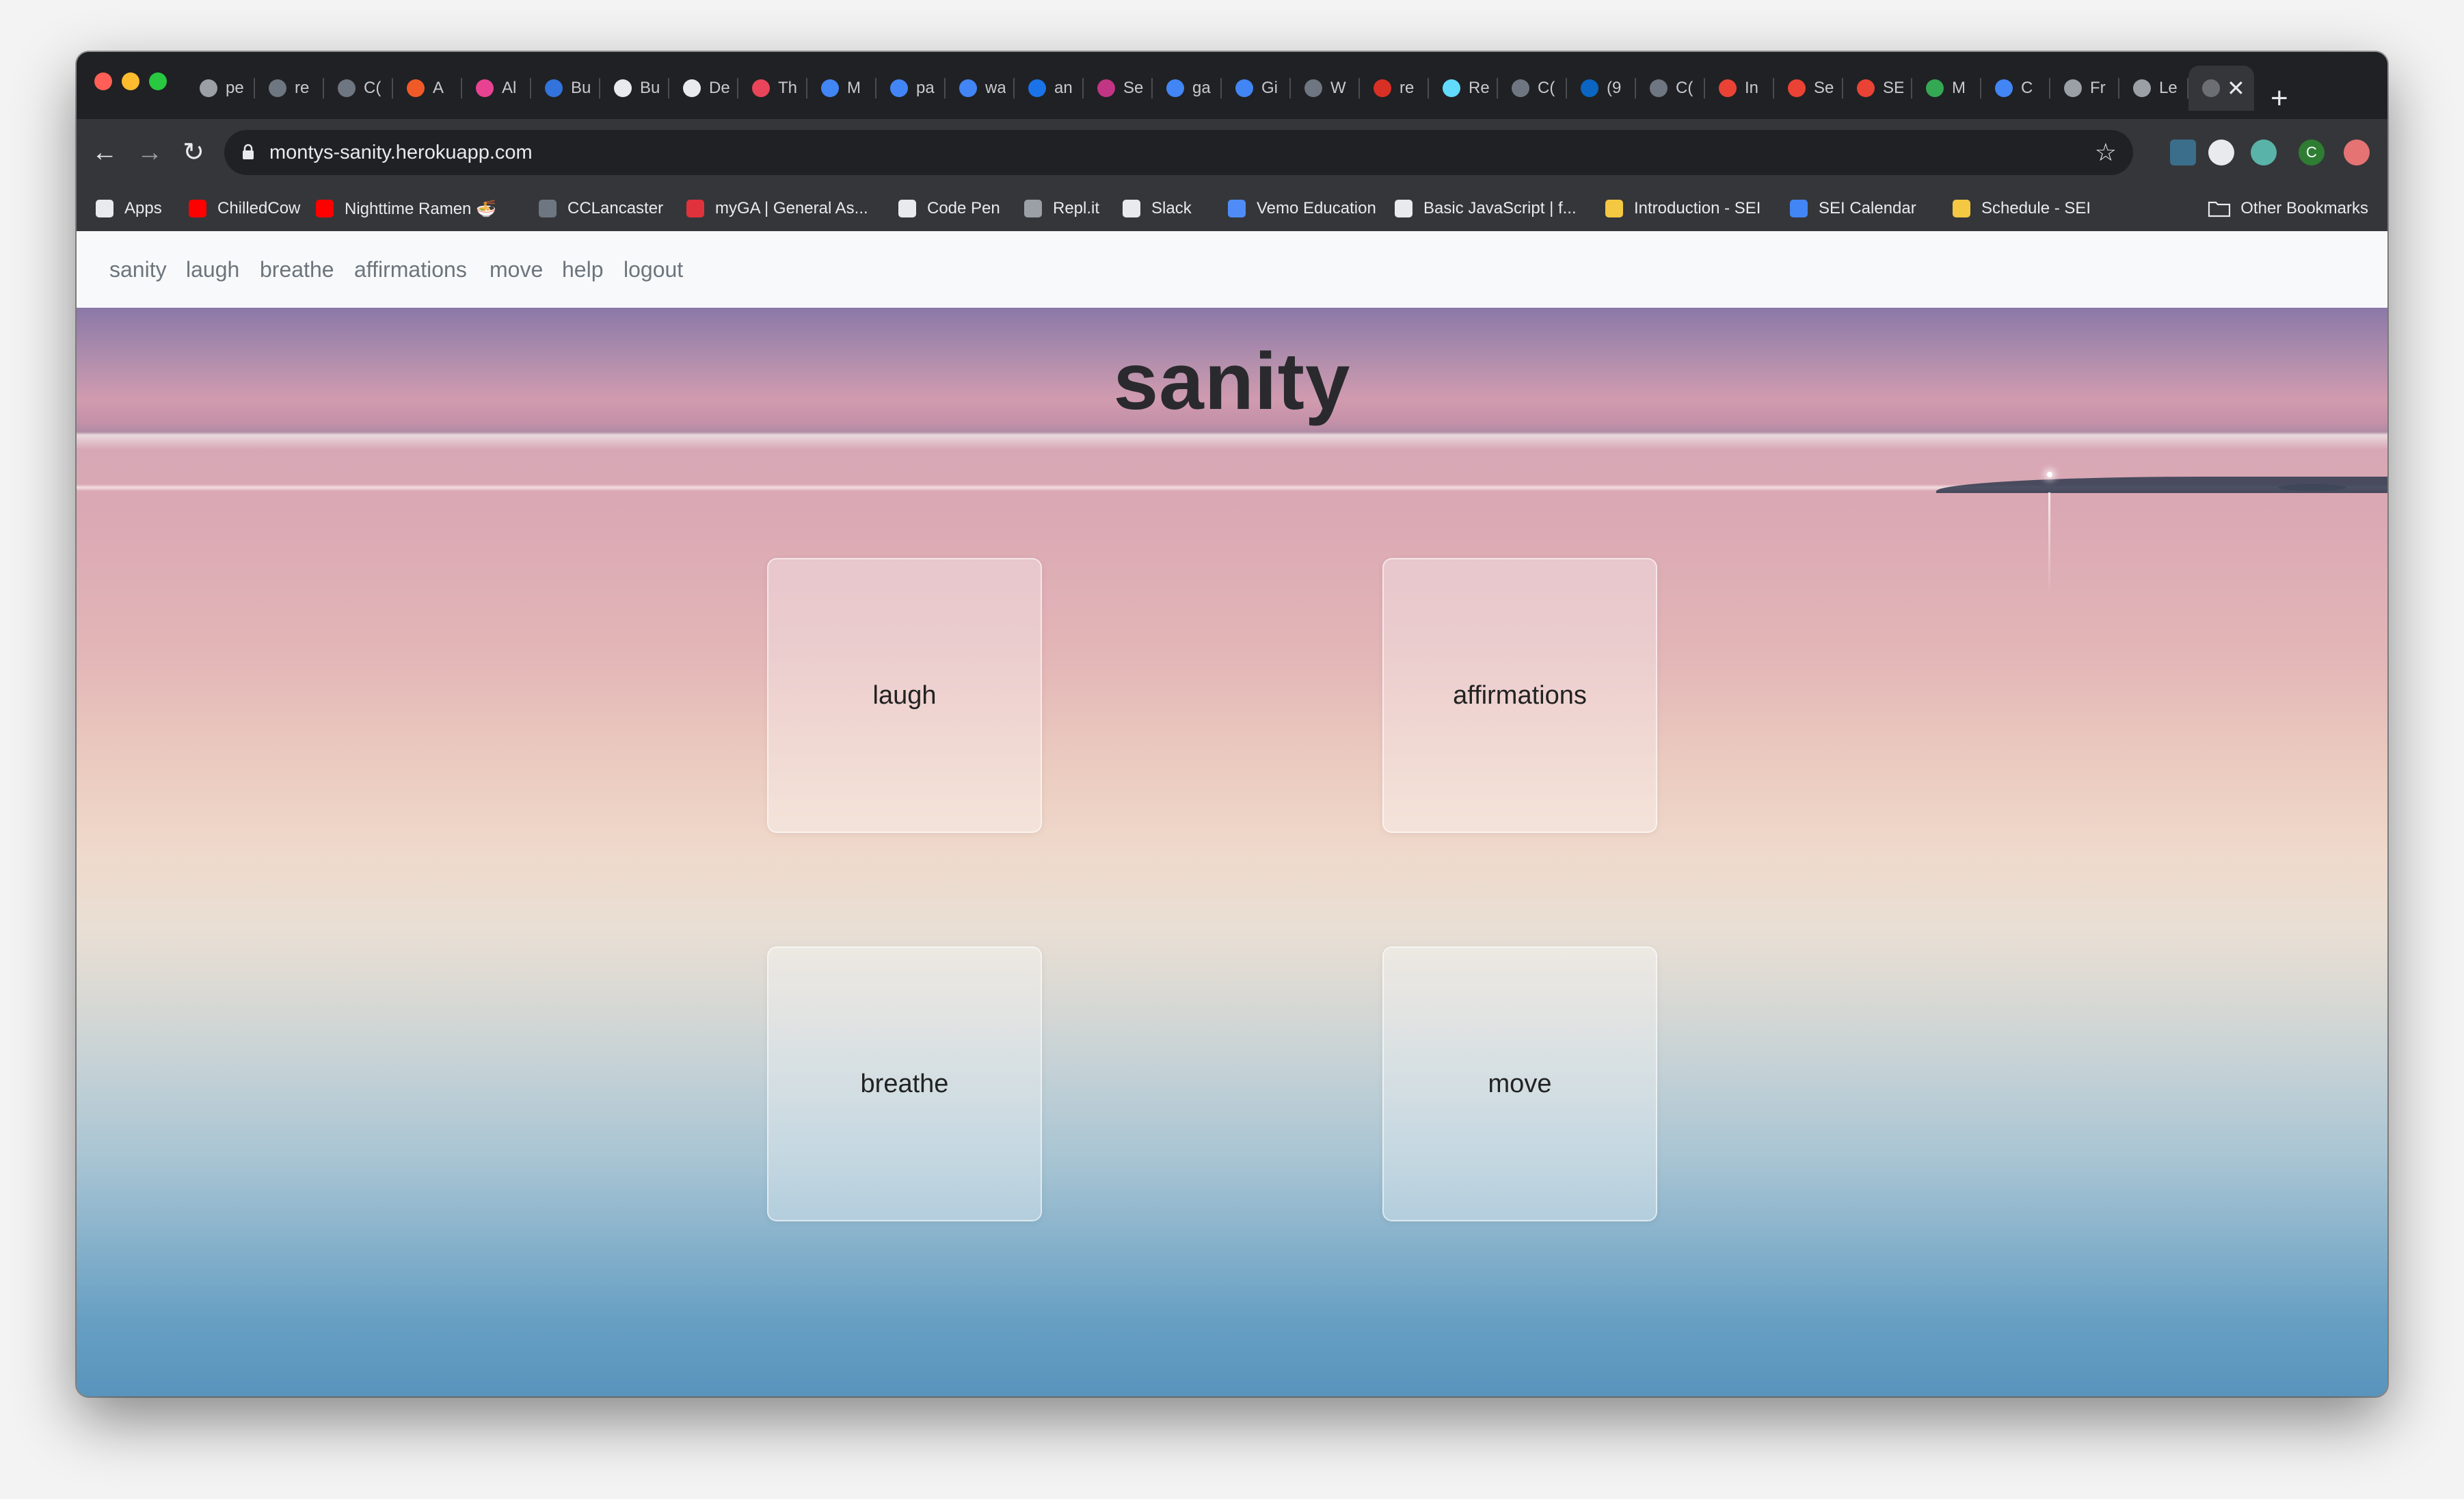 Image resolution: width=2464 pixels, height=1499 pixels. I want to click on card-breathe: breathe, so click(904, 1083).